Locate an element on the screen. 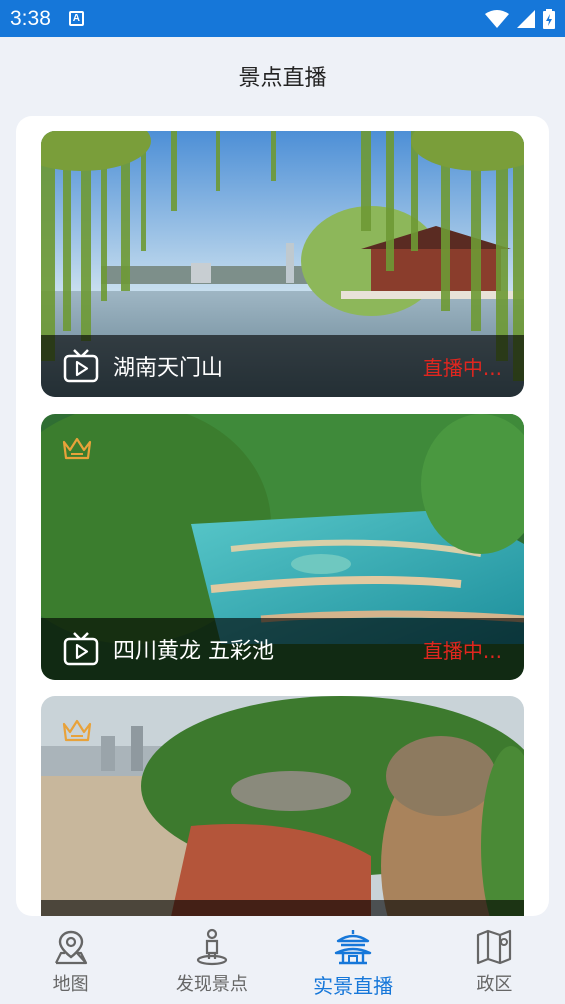  spot-name: 湖南天门山 is located at coordinates (168, 368).